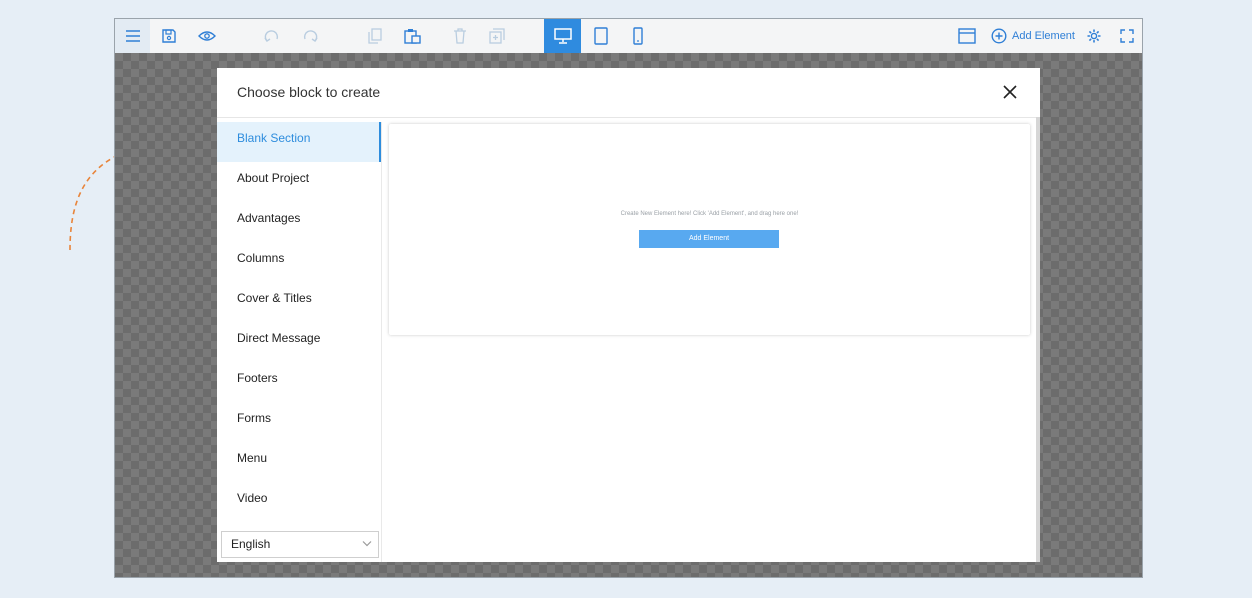 The image size is (1252, 598). I want to click on layout-icon, so click(966, 36).